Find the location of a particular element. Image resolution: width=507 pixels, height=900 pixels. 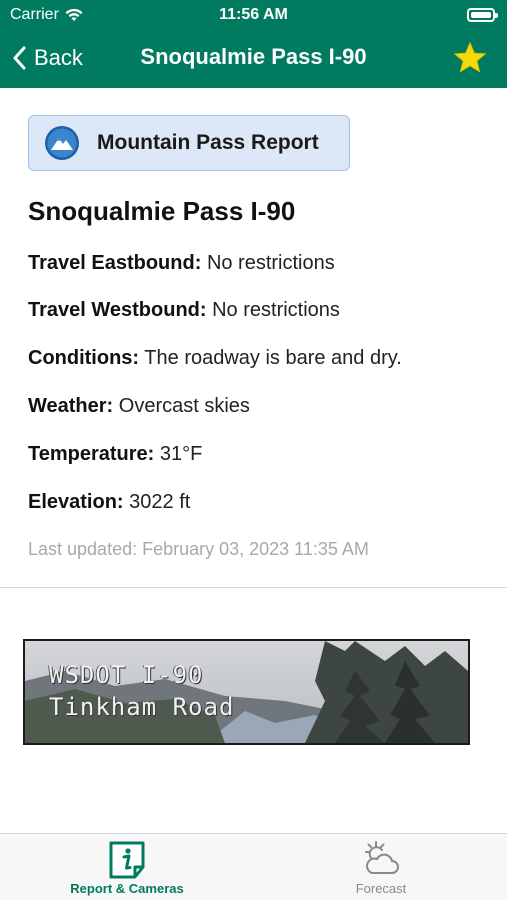

detail-label: Conditions: is located at coordinates (84, 358).